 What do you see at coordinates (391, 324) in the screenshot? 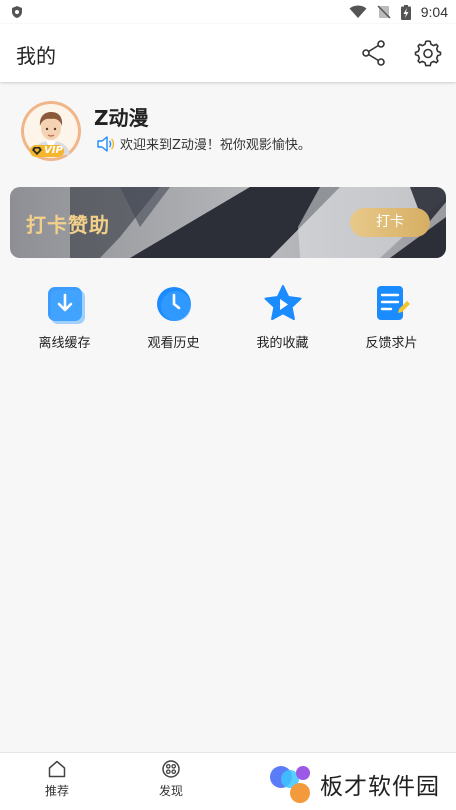
I see `quick-action-feedback: 反馈求片` at bounding box center [391, 324].